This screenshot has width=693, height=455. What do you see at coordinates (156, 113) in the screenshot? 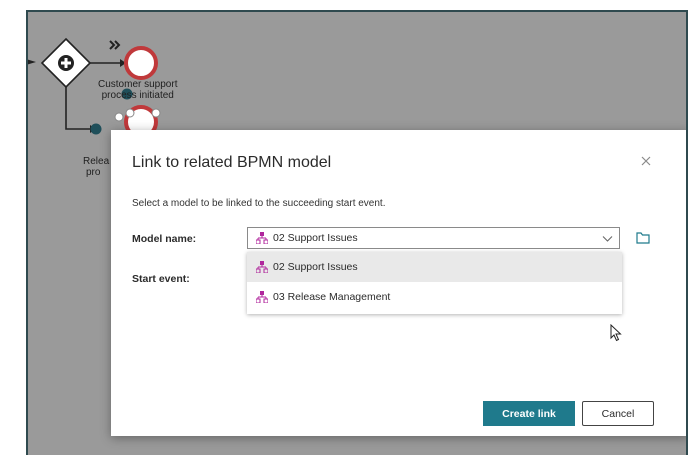
I see `gear-icon` at bounding box center [156, 113].